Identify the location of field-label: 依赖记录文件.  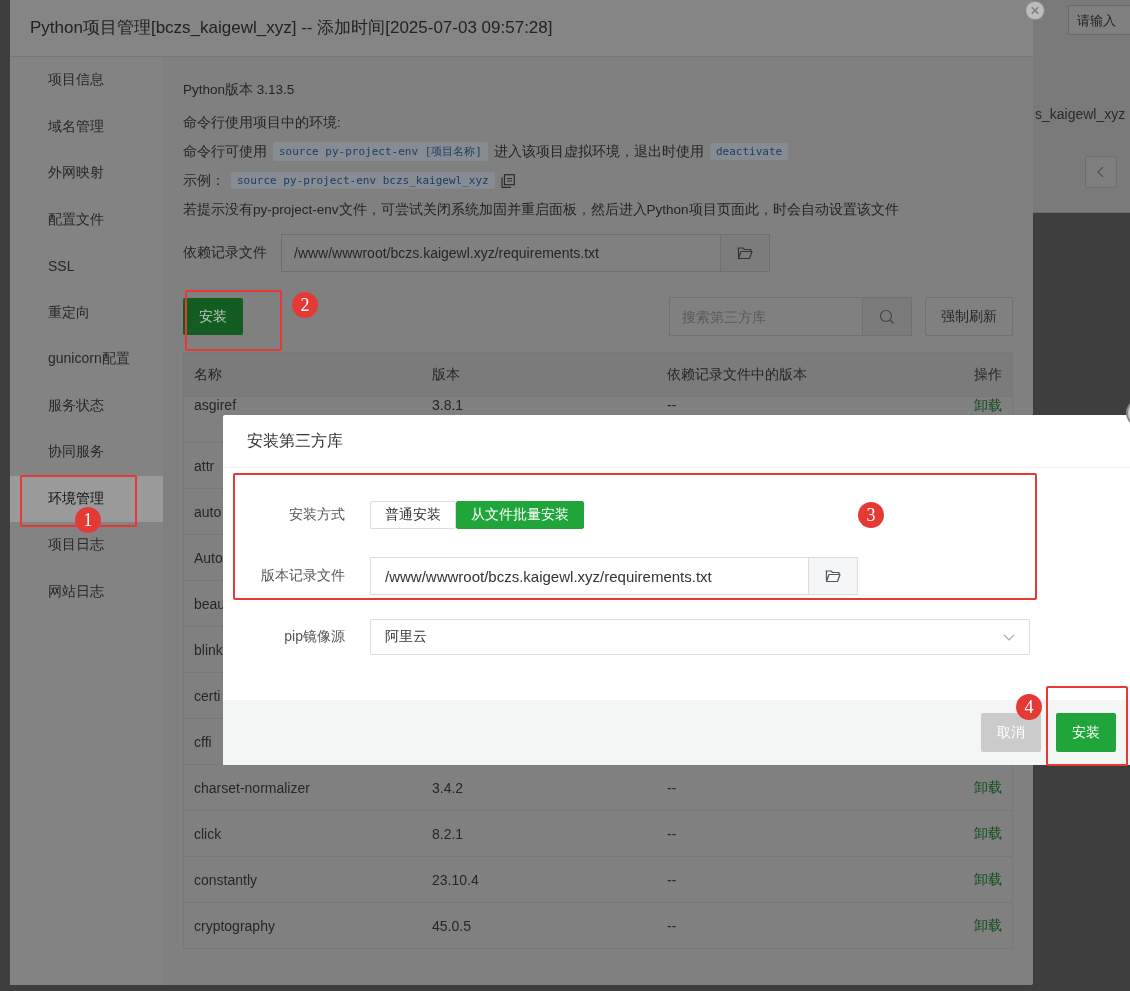
(225, 253).